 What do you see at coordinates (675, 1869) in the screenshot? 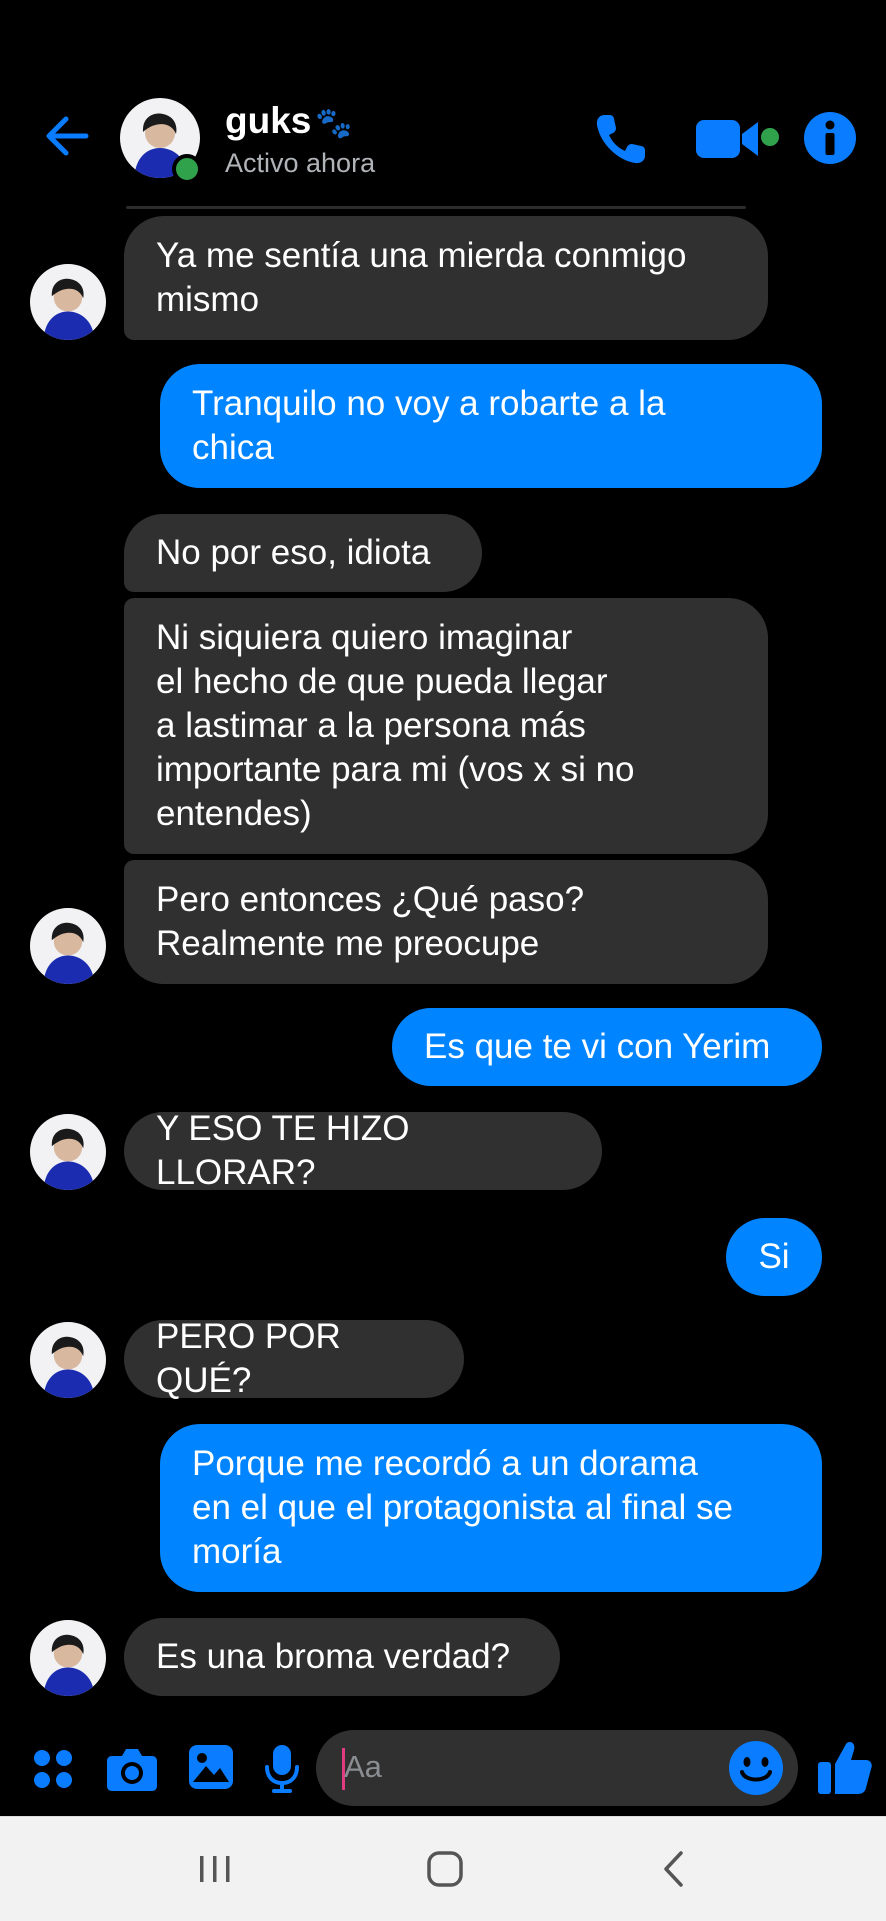
I see `back-icon` at bounding box center [675, 1869].